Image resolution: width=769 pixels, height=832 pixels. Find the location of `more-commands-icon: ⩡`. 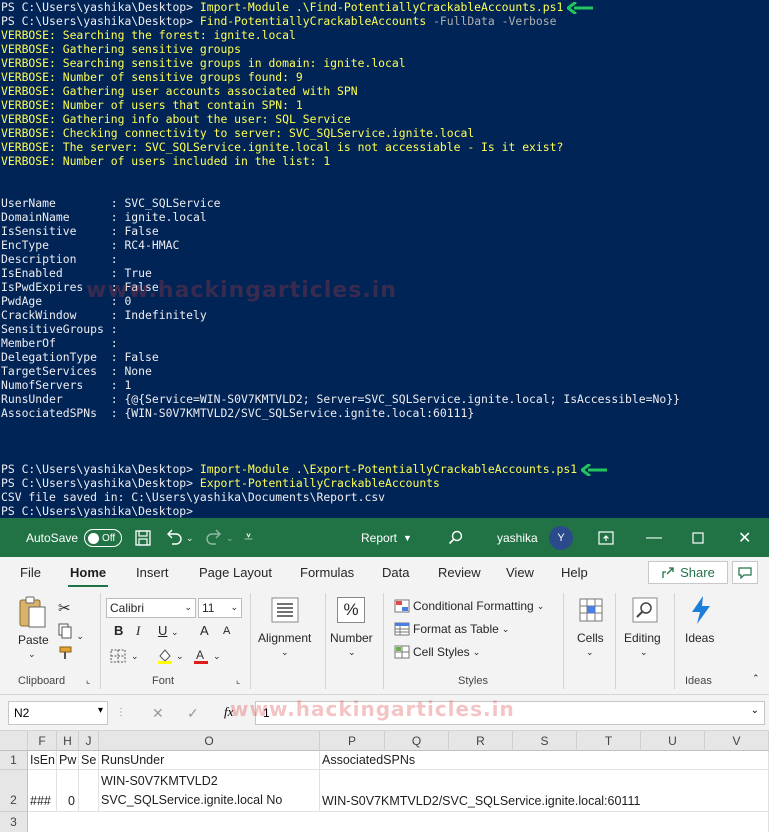

more-commands-icon: ⩡ is located at coordinates (248, 538).